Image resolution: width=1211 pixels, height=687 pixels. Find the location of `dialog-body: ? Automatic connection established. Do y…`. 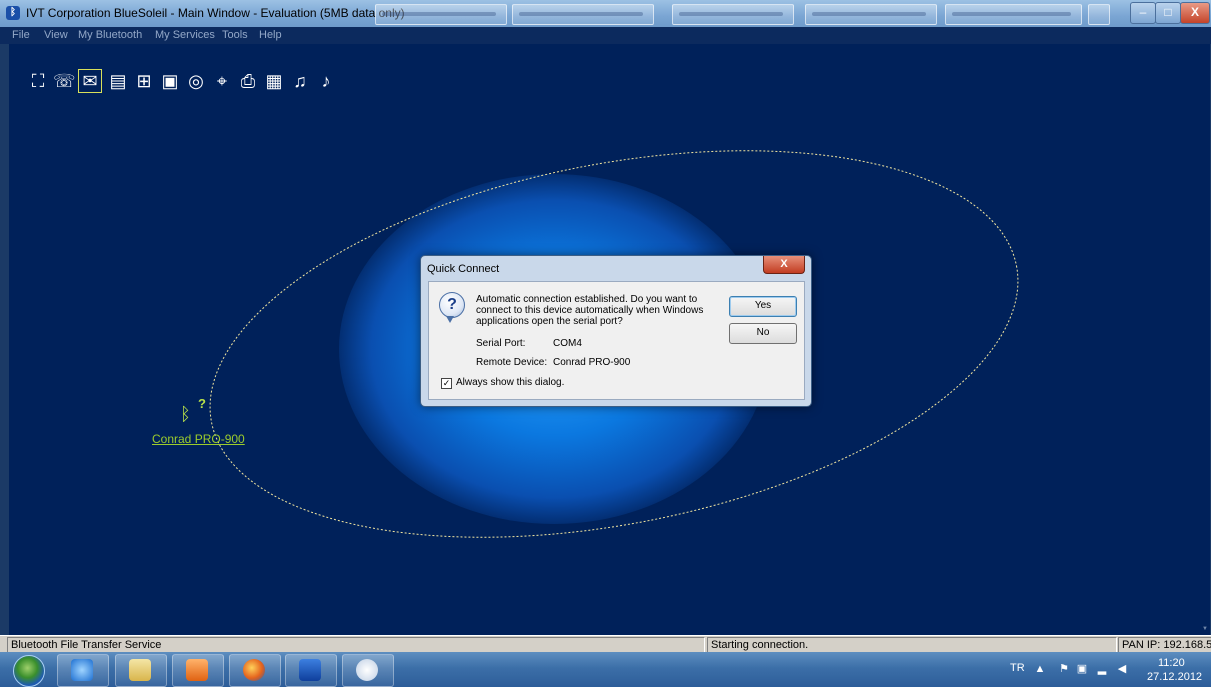

dialog-body: ? Automatic connection established. Do y… is located at coordinates (616, 340).